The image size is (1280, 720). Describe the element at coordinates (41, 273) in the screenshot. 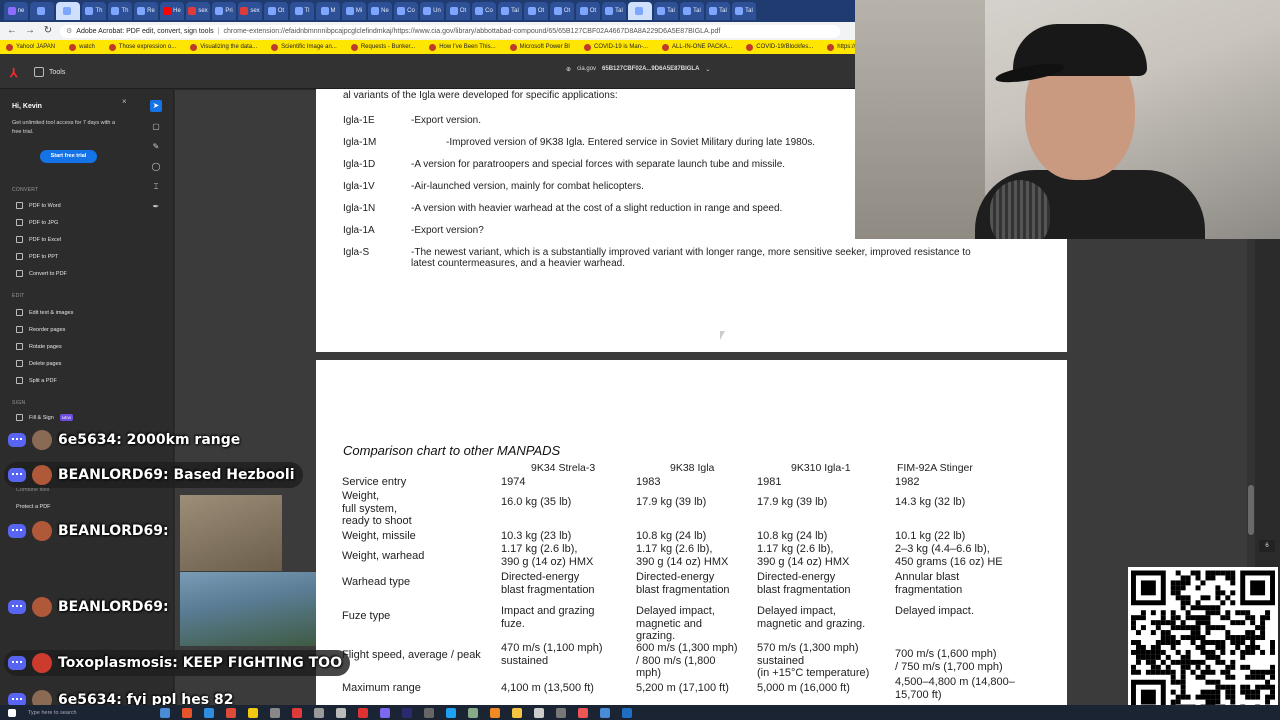

I see `tool-item: Convert to PDF` at that location.